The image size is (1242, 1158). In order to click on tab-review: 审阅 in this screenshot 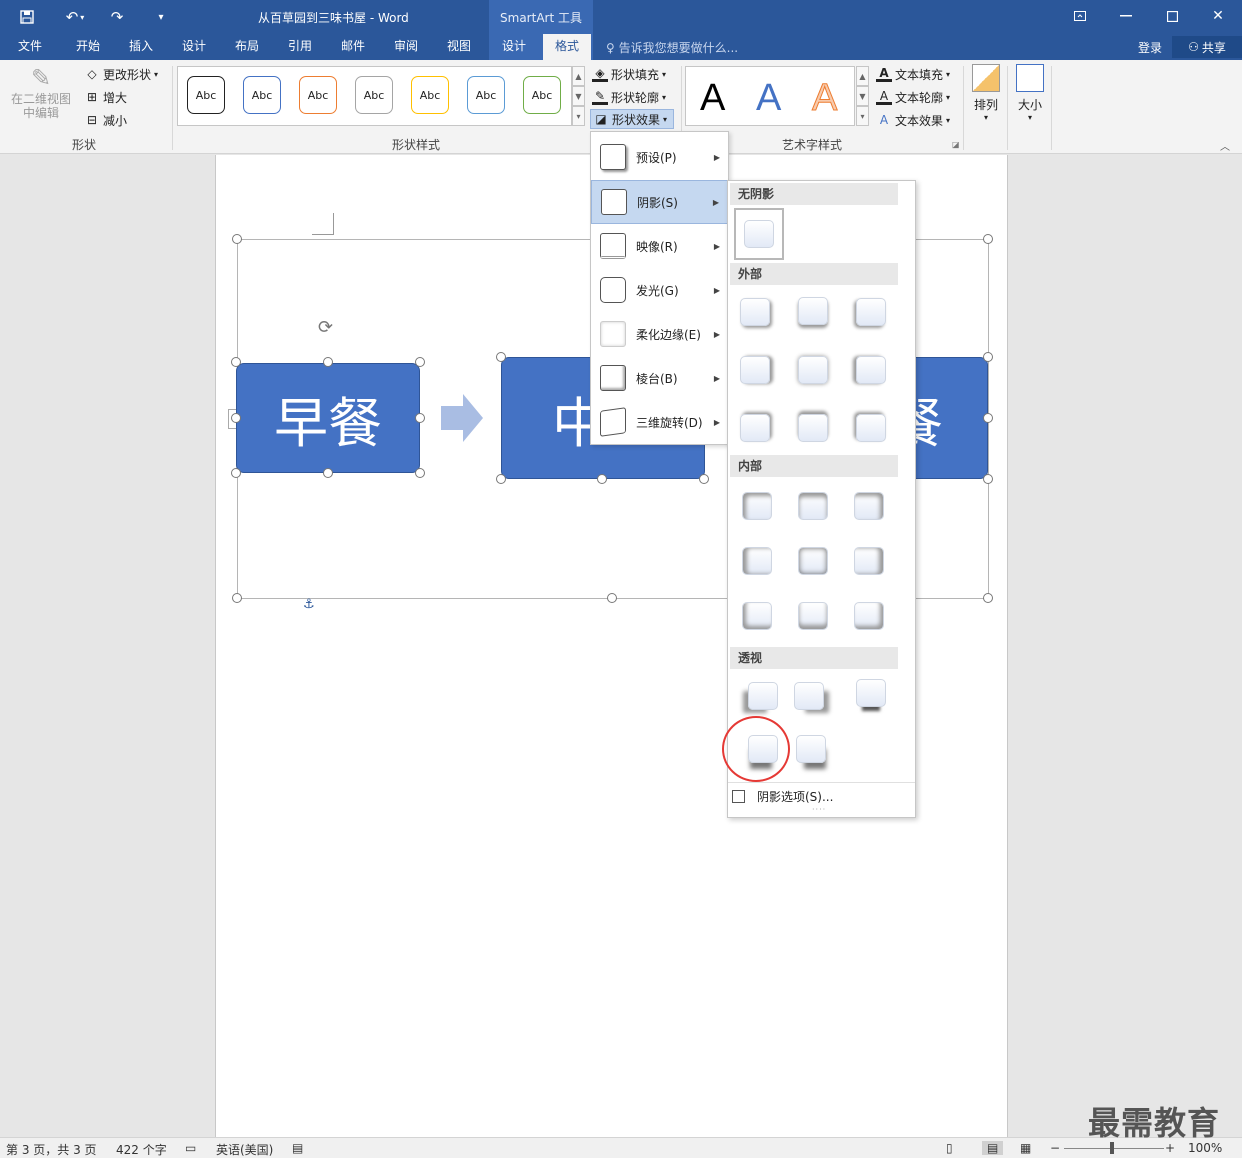, I will do `click(406, 47)`.